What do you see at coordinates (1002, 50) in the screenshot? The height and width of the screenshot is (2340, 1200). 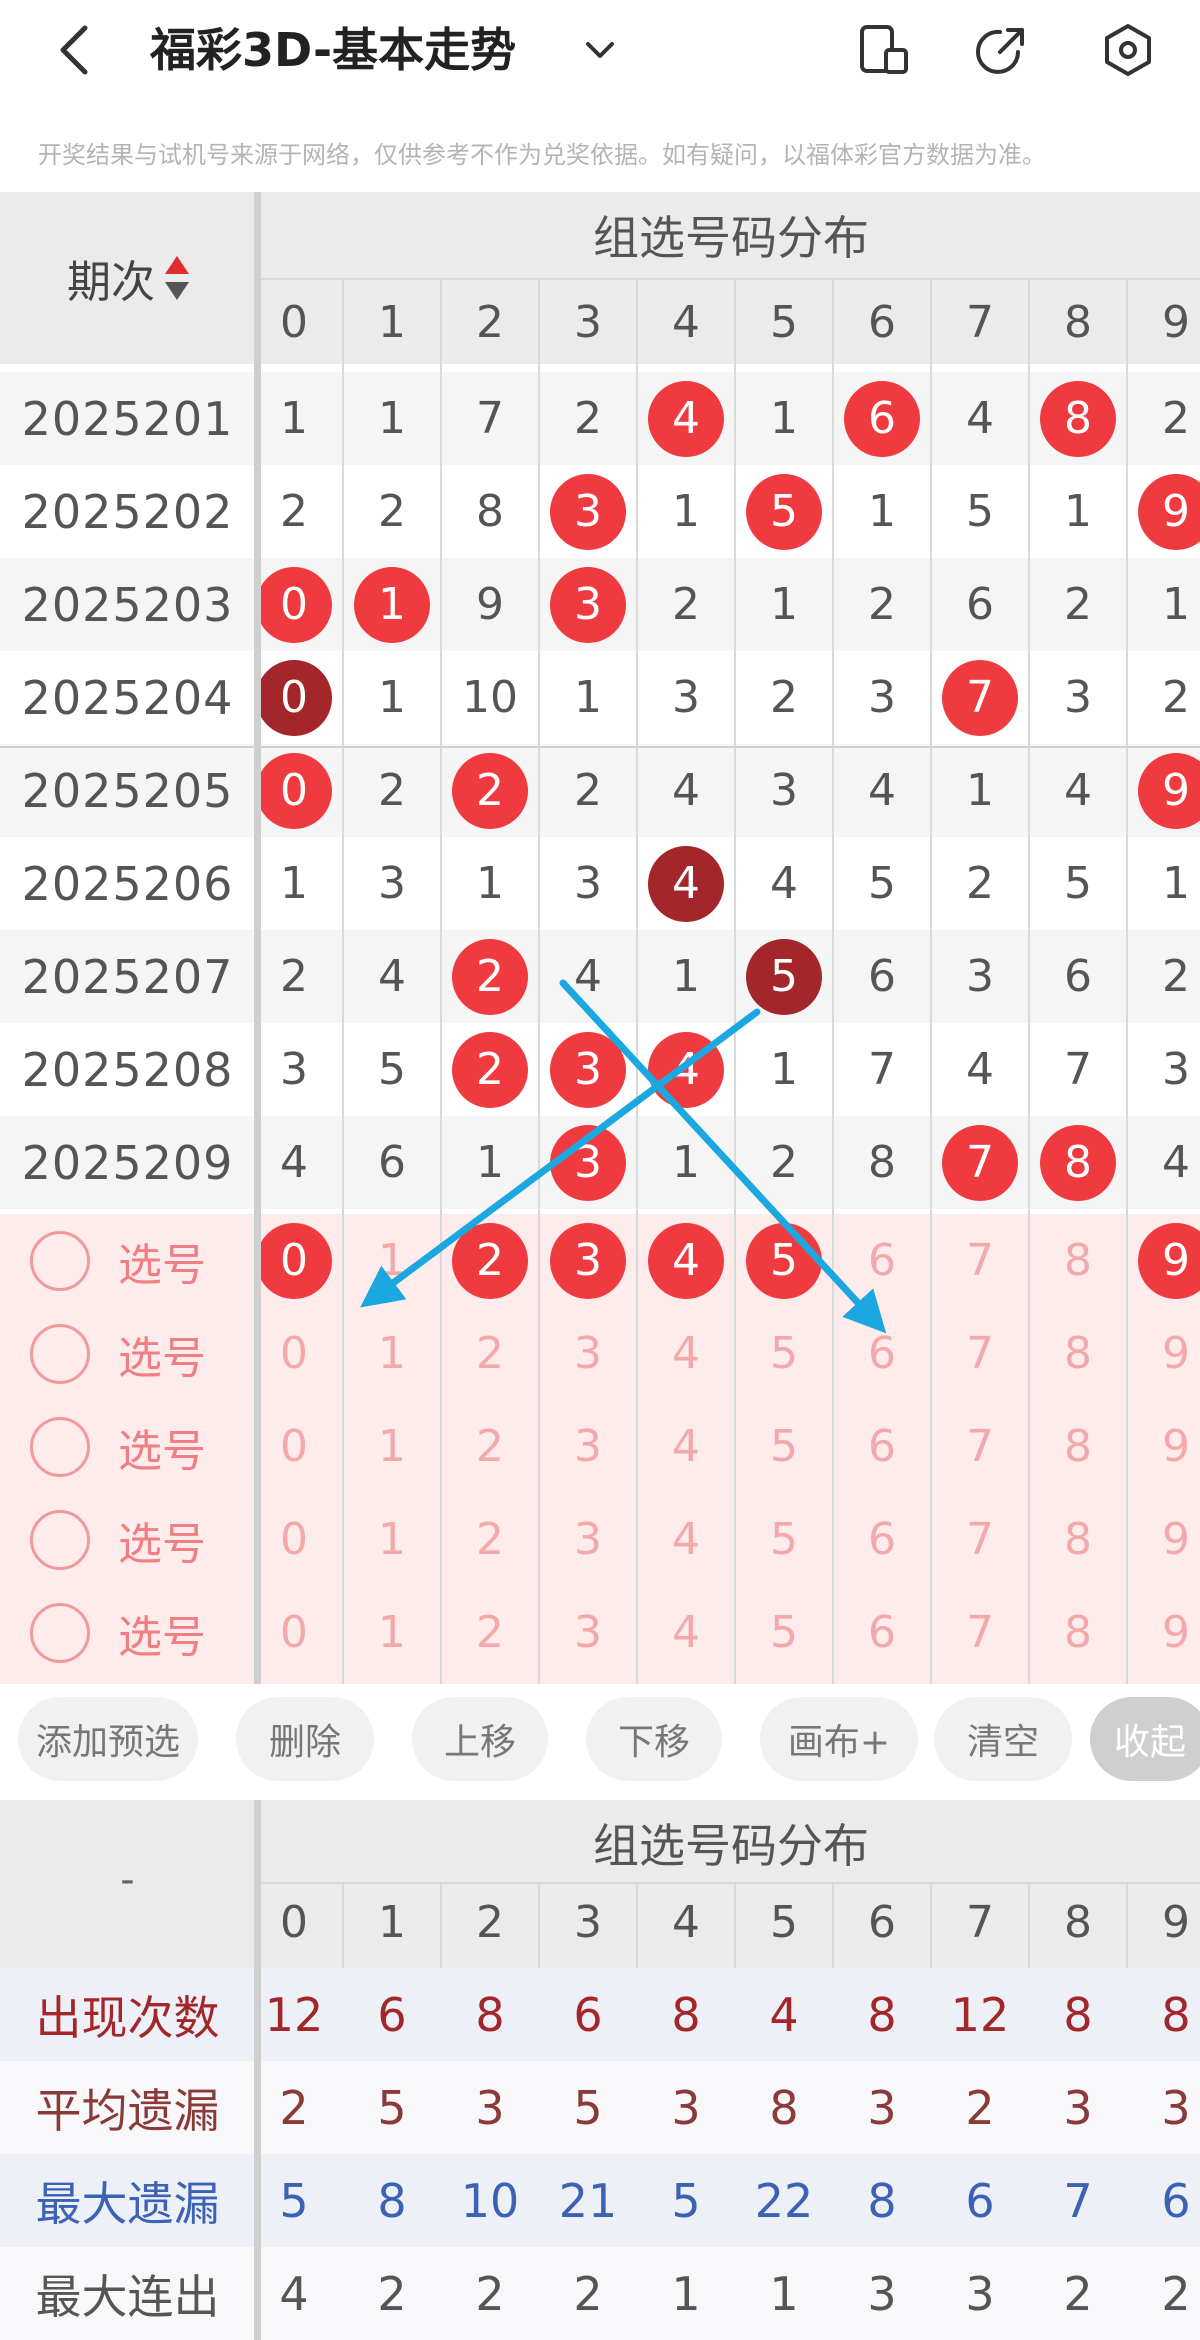 I see `share-icon` at bounding box center [1002, 50].